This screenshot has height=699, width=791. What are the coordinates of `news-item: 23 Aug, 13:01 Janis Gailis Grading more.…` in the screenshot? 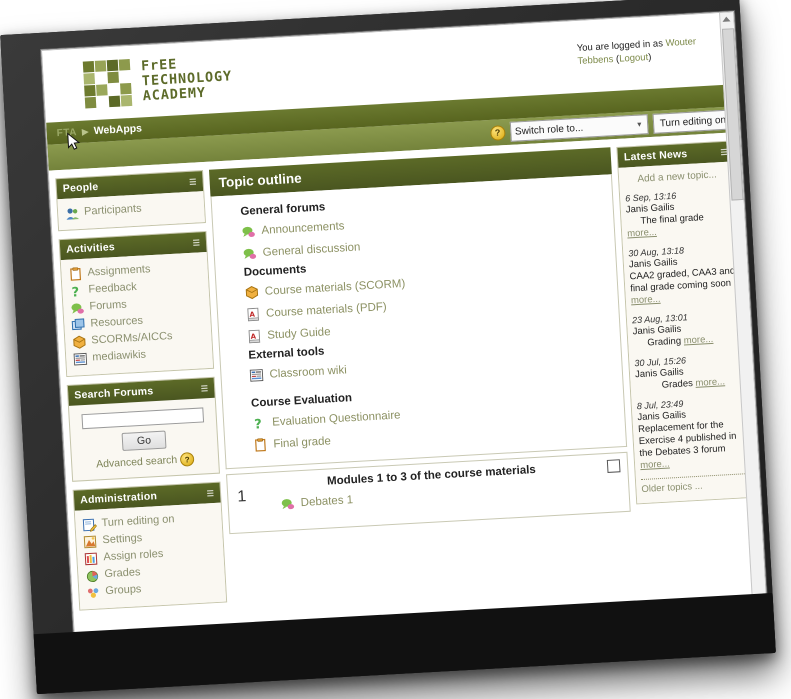 It's located at (686, 332).